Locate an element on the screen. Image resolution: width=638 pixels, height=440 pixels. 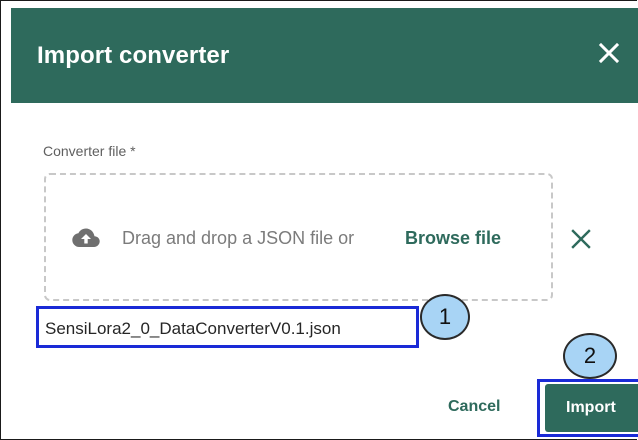
selected-file-name: SensiLora2_0_DataConverterV0.1.json is located at coordinates (193, 328).